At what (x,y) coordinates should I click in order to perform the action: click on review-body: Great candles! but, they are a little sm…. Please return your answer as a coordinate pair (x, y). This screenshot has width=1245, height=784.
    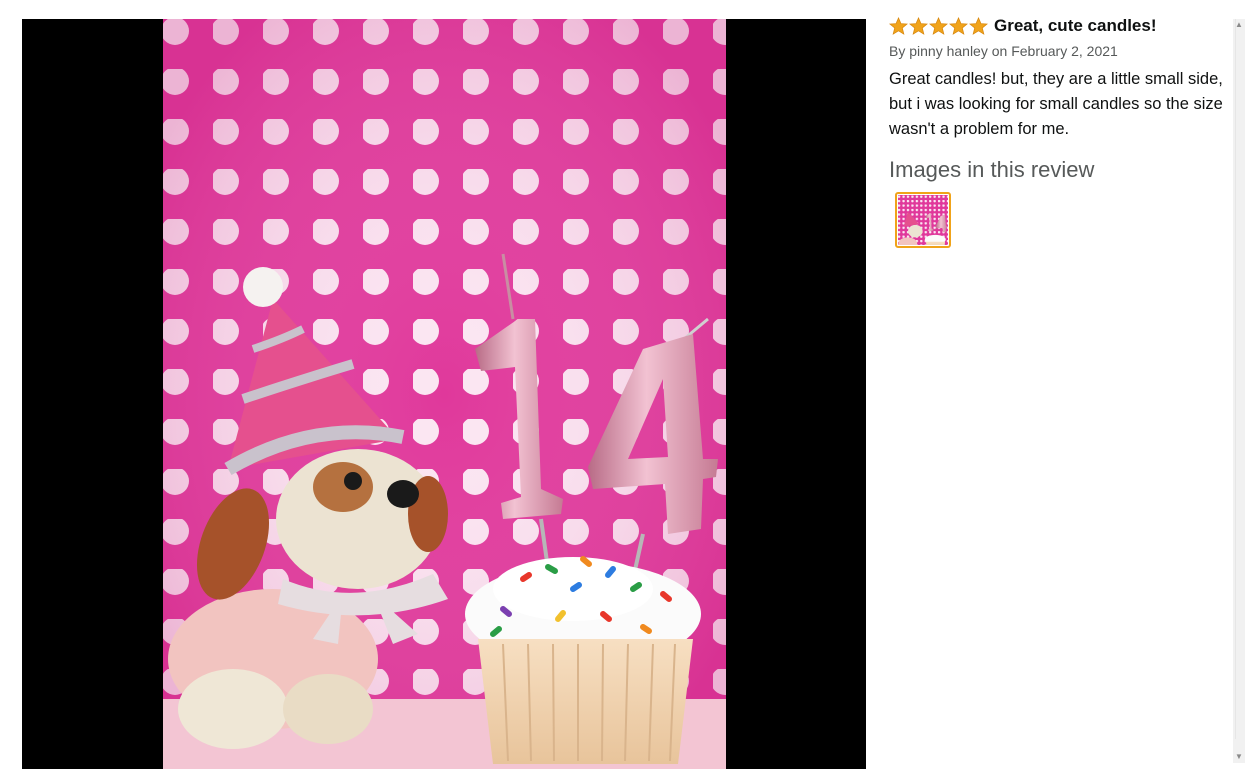
    Looking at the image, I should click on (1056, 104).